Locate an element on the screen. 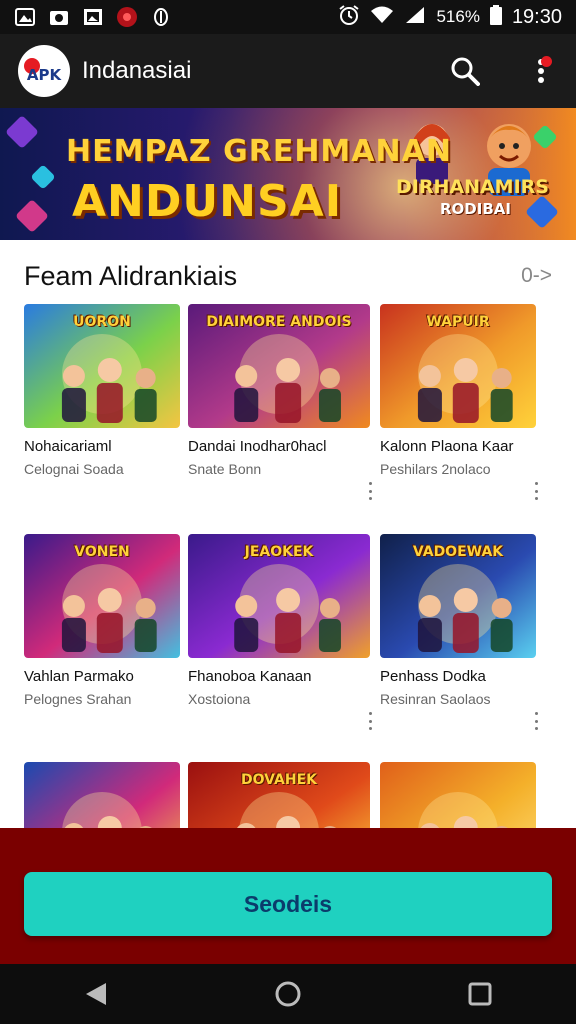  game-thumbnail-title: VADOEWAK is located at coordinates (458, 552).